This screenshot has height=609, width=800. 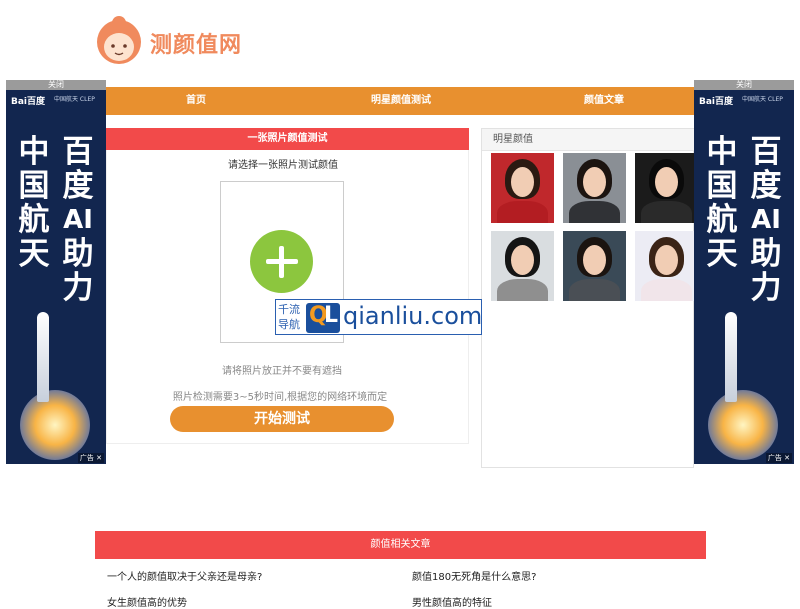 What do you see at coordinates (147, 601) in the screenshot?
I see `article-link: 女生颜值高的优势` at bounding box center [147, 601].